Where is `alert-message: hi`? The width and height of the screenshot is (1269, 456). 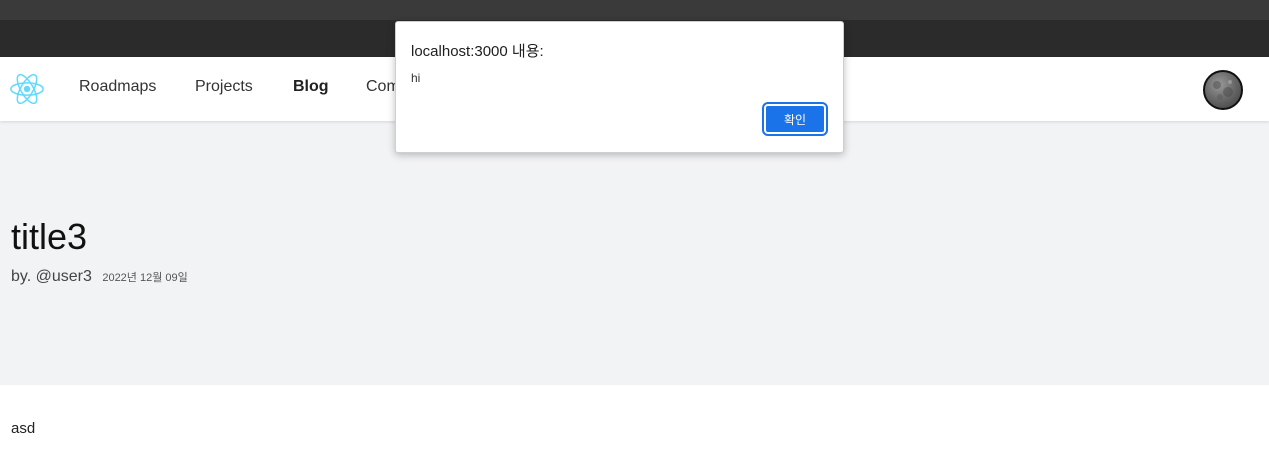
alert-message: hi is located at coordinates (416, 78).